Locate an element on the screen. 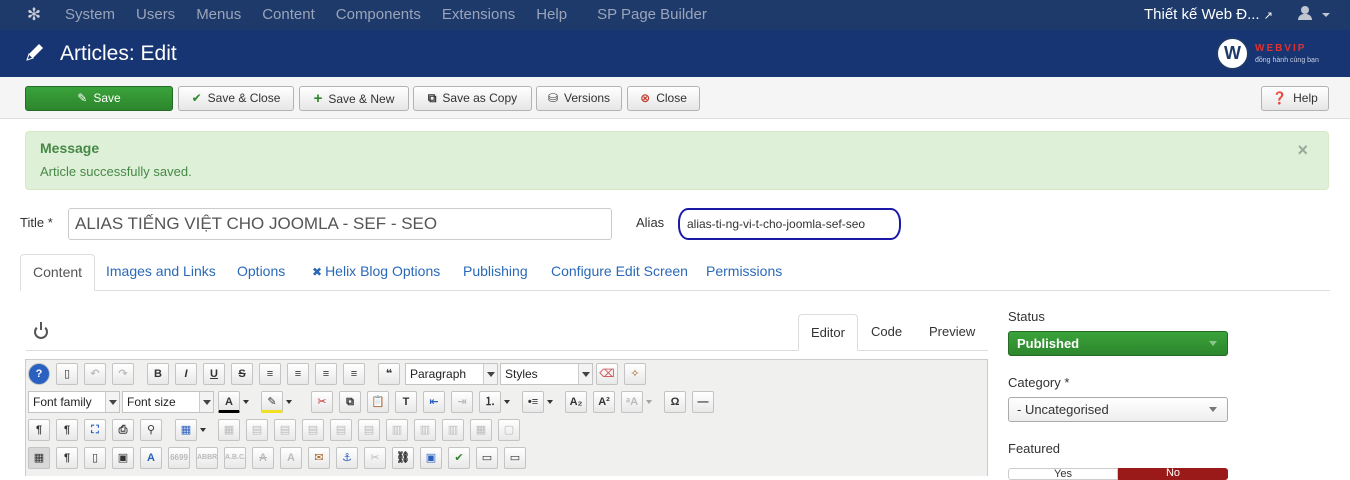  spellcheck-icon: ᵃA is located at coordinates (632, 402).